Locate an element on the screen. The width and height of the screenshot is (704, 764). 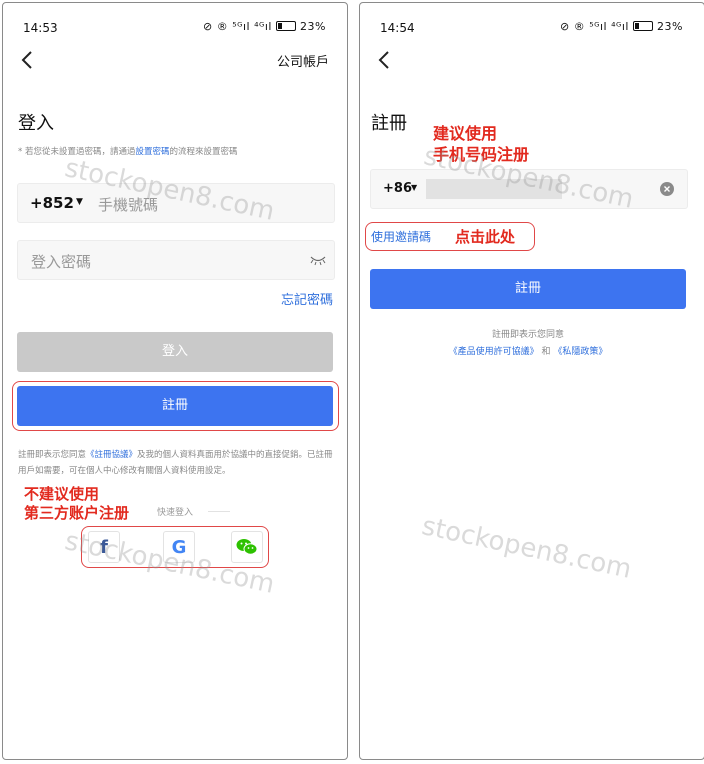
quick-login-label: 快速登入 is located at coordinates (175, 513).